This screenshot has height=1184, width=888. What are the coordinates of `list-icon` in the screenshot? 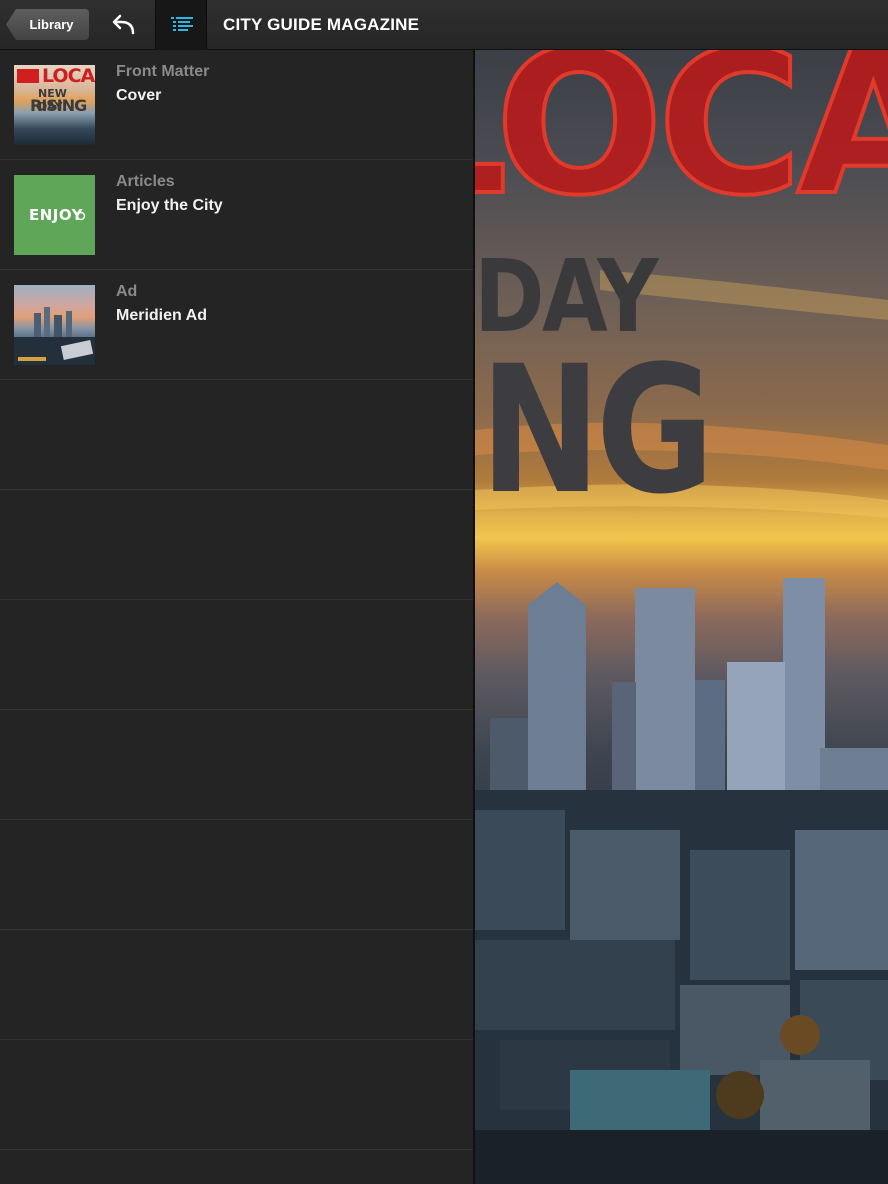 It's located at (182, 24).